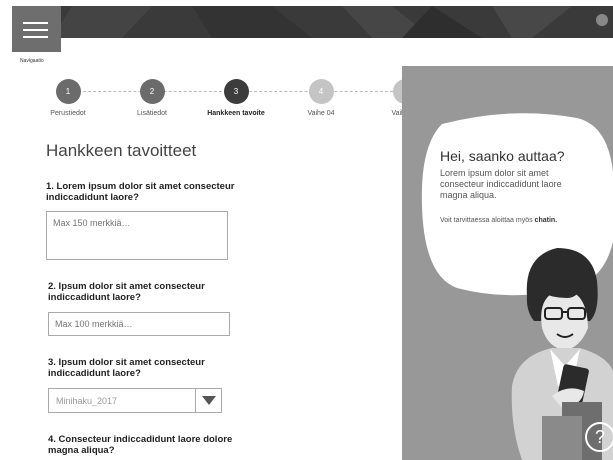 The image size is (613, 460). What do you see at coordinates (87, 401) in the screenshot?
I see `select-value: Minihaku_2017` at bounding box center [87, 401].